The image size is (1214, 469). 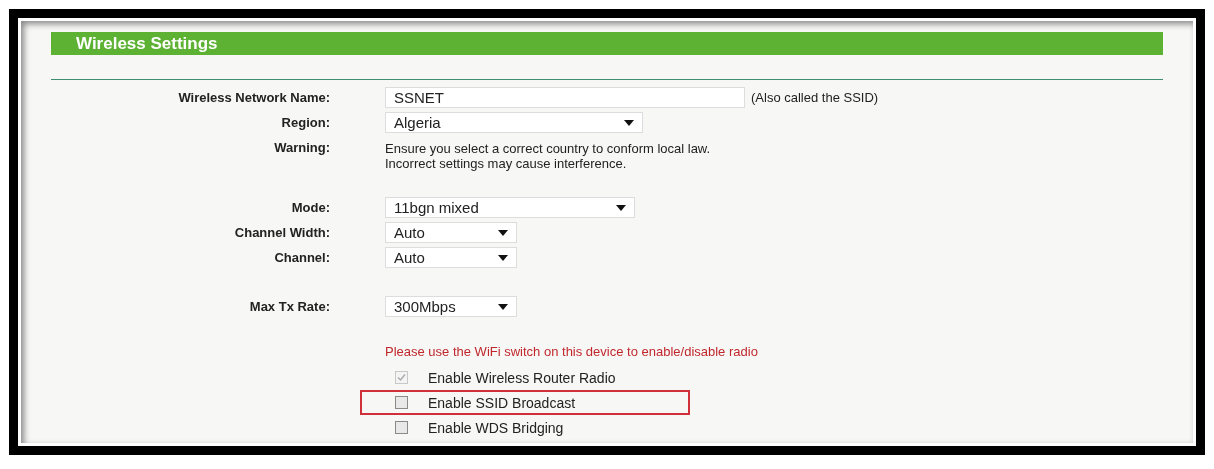 What do you see at coordinates (310, 208) in the screenshot?
I see `field-label: Mode:` at bounding box center [310, 208].